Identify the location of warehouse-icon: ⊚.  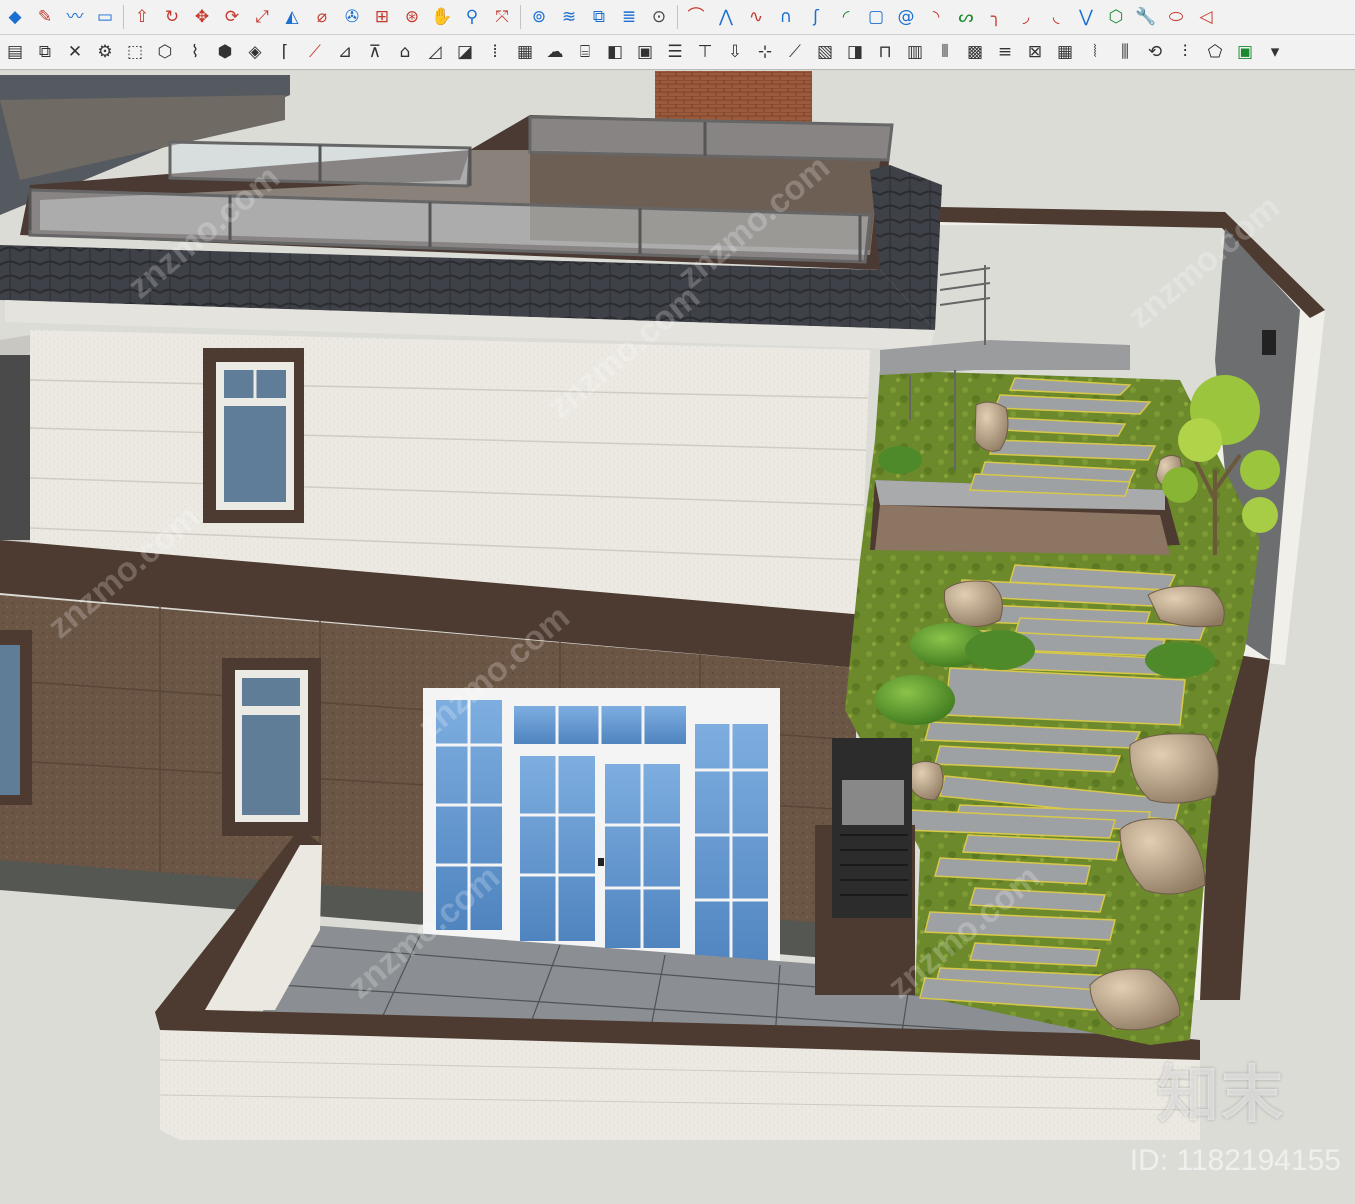
(539, 17).